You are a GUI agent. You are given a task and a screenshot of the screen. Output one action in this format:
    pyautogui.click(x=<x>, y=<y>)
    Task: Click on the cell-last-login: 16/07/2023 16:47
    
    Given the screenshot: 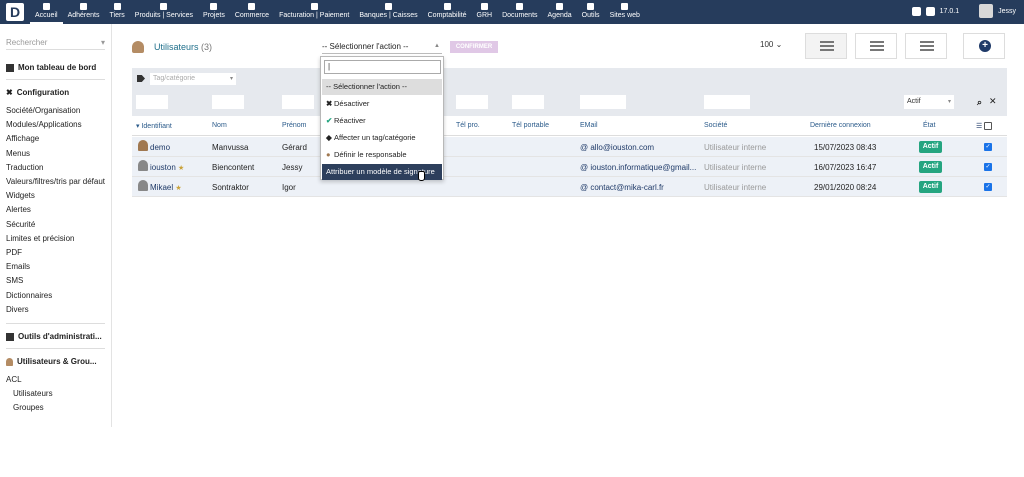 What is the action you would take?
    pyautogui.click(x=845, y=167)
    